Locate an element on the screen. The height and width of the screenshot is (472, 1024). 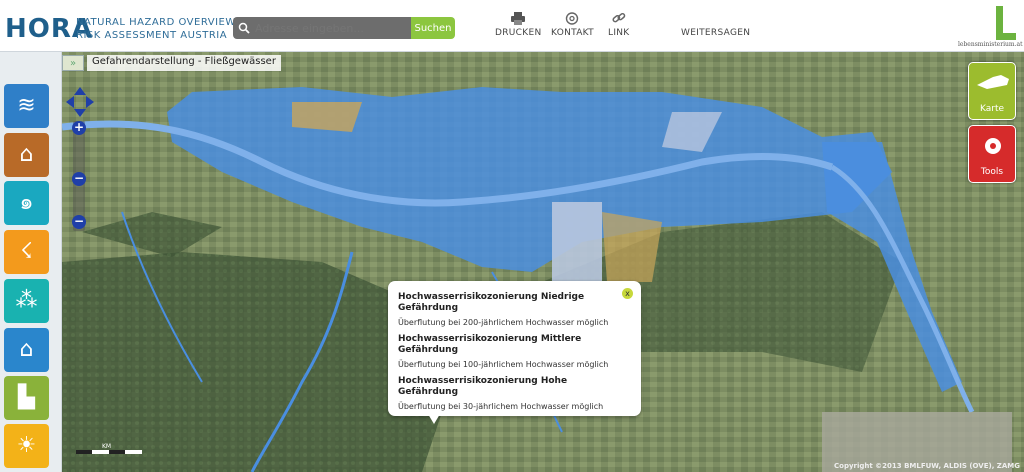
pan-left-icon is located at coordinates (70, 102).